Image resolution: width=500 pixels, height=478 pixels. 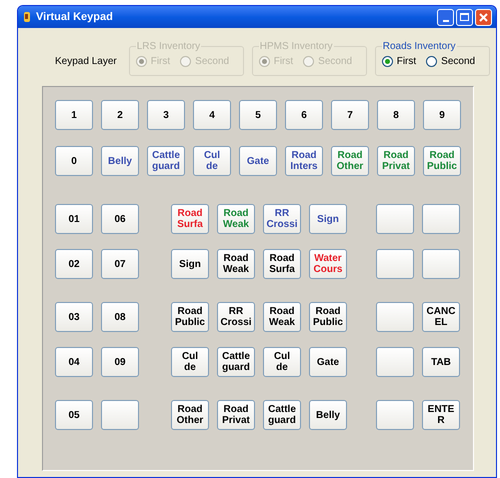 I want to click on minimize-button, so click(x=445, y=17).